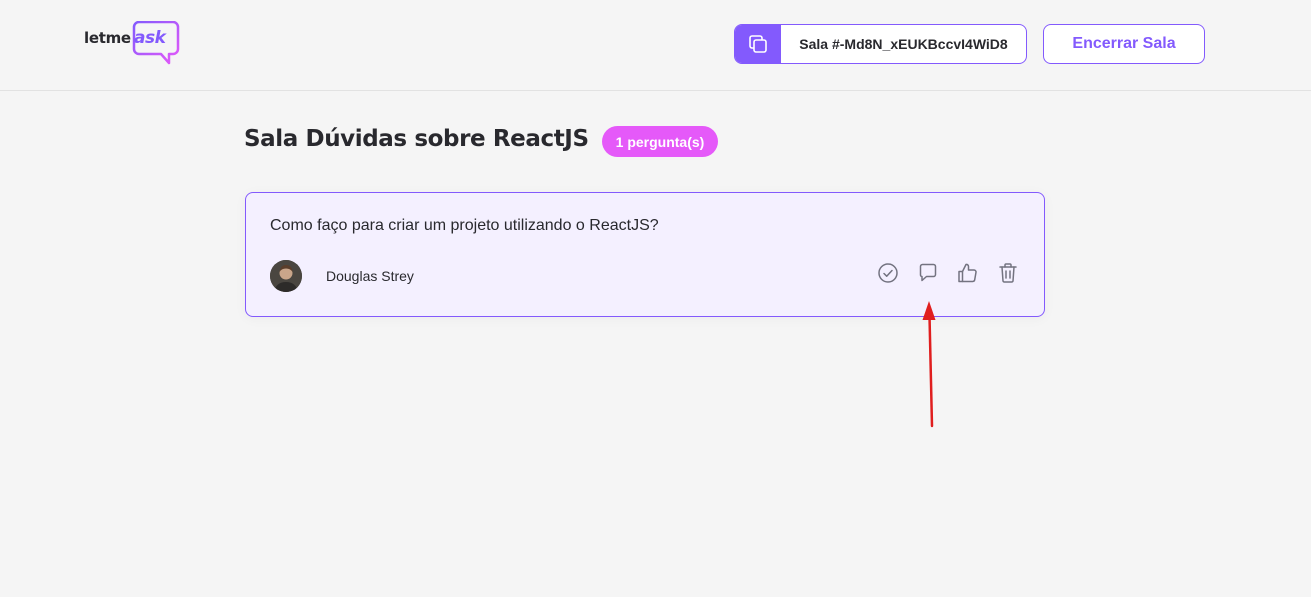  I want to click on trash-icon, so click(1008, 273).